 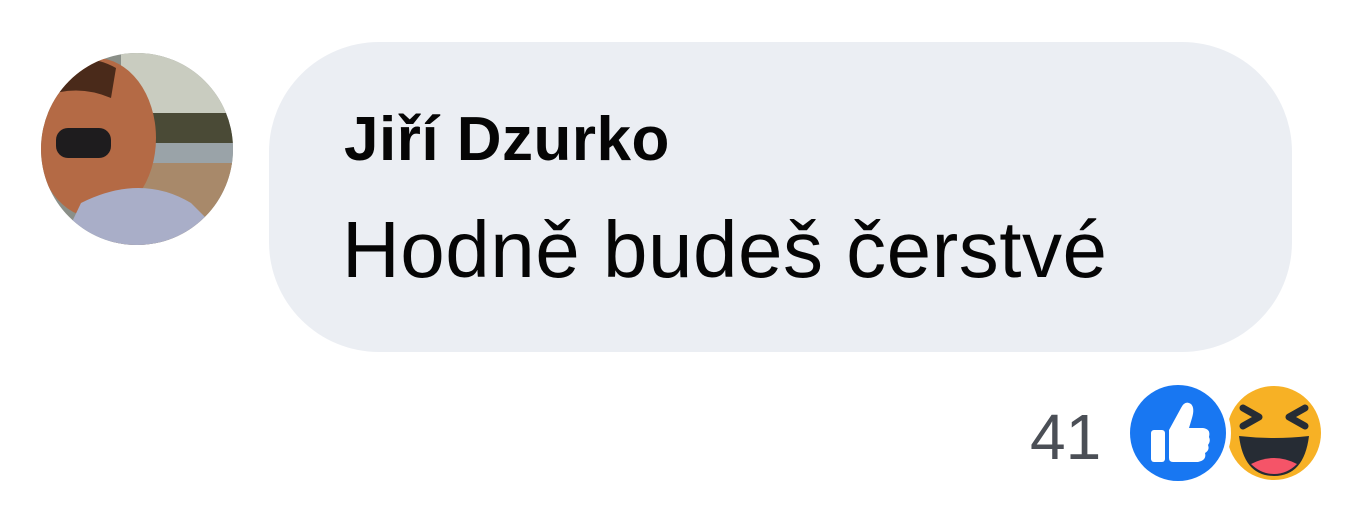 I want to click on reaction-count: 41, so click(x=1066, y=437).